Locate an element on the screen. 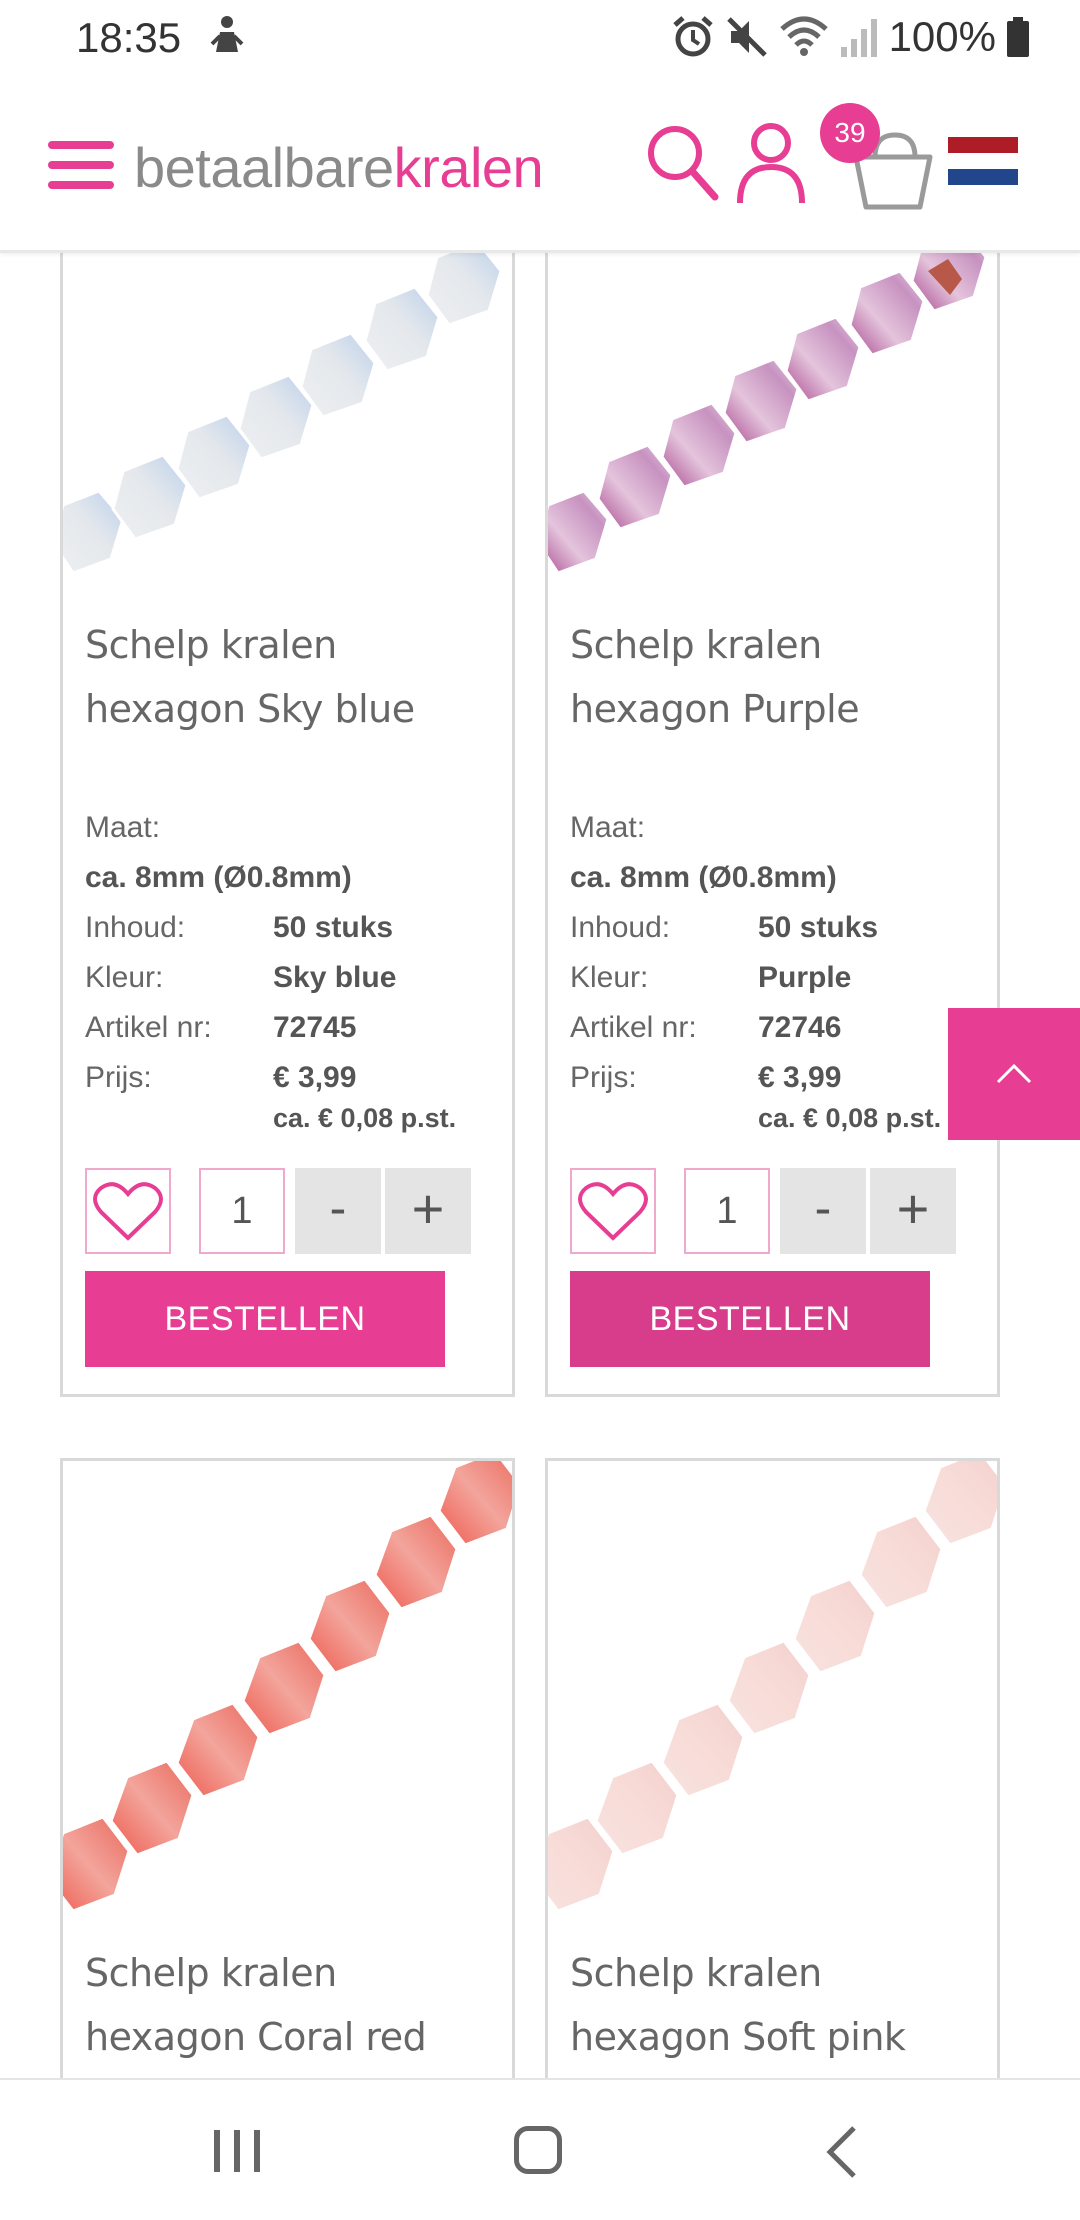  language-flag-nl-icon is located at coordinates (983, 161).